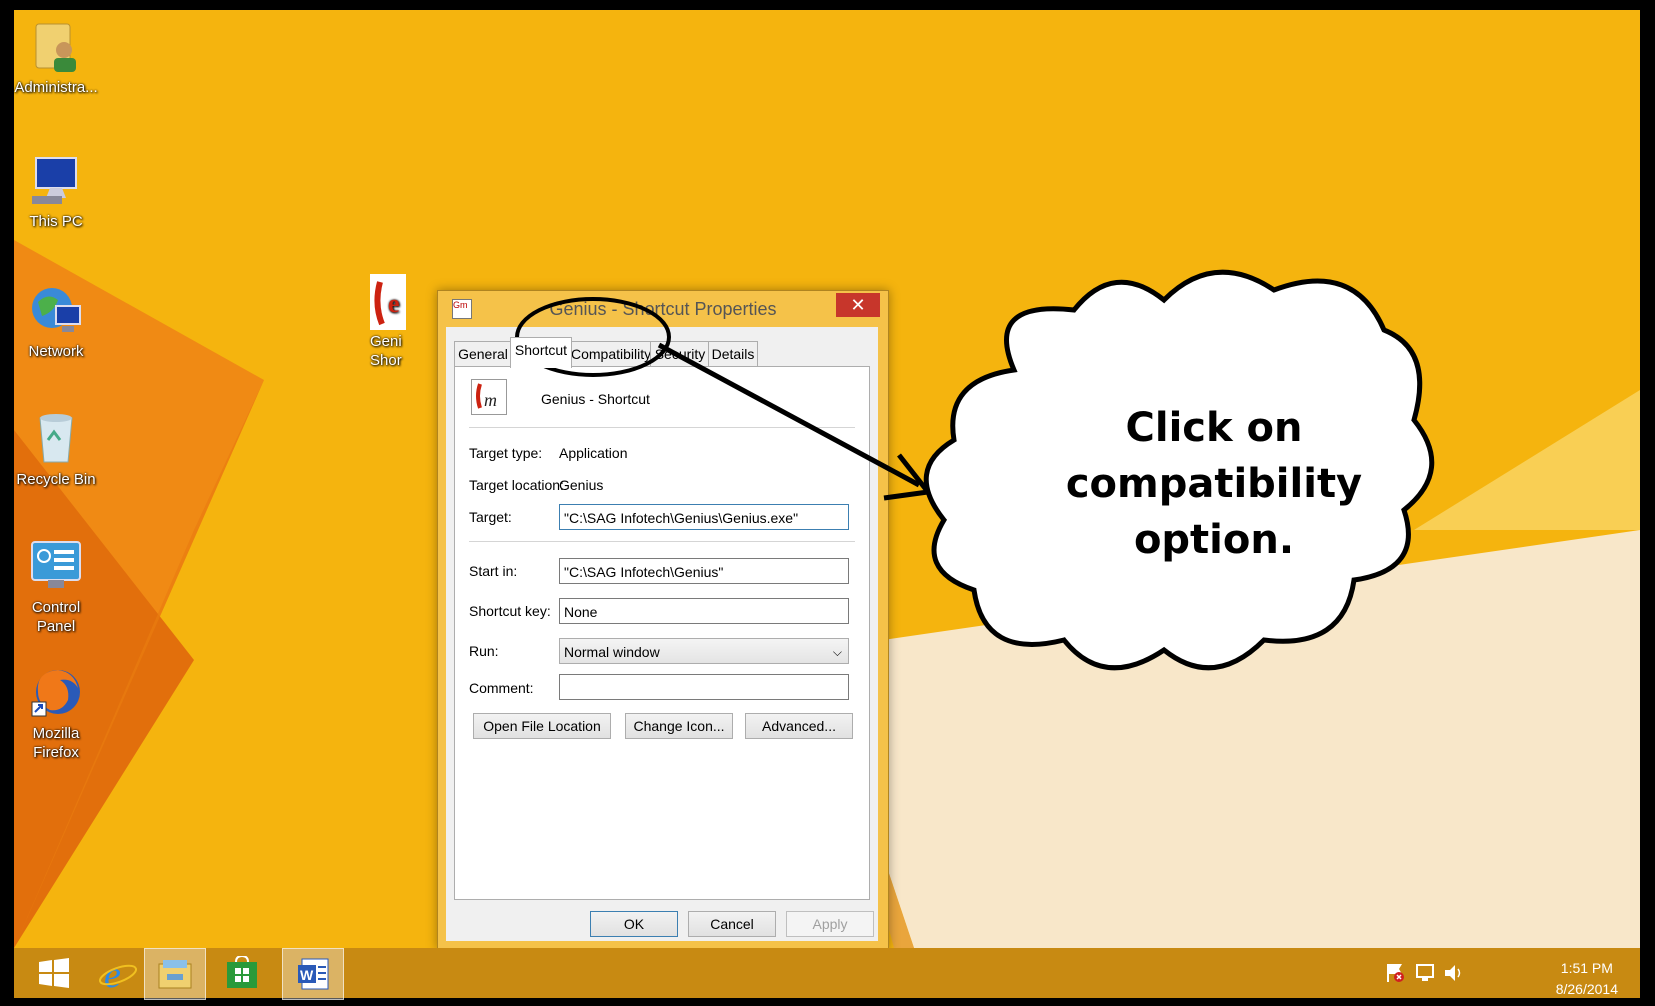 The width and height of the screenshot is (1655, 1006). I want to click on file-explorer-button, so click(175, 974).